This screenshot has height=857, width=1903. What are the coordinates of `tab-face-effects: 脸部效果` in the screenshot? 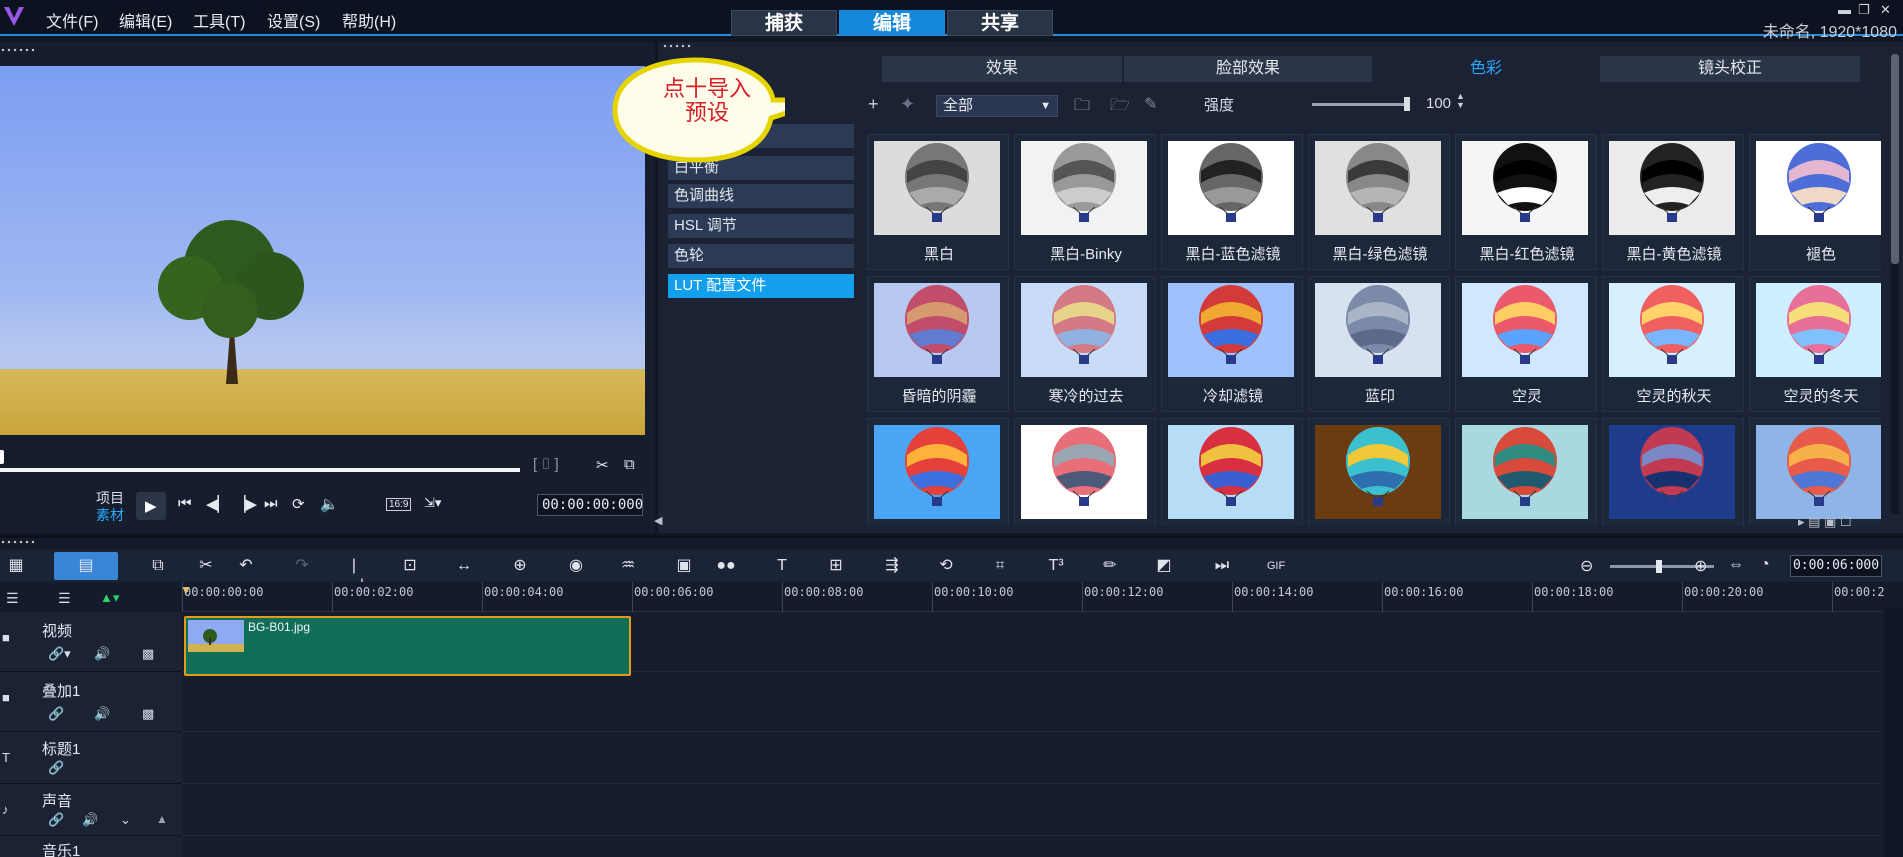 It's located at (1248, 69).